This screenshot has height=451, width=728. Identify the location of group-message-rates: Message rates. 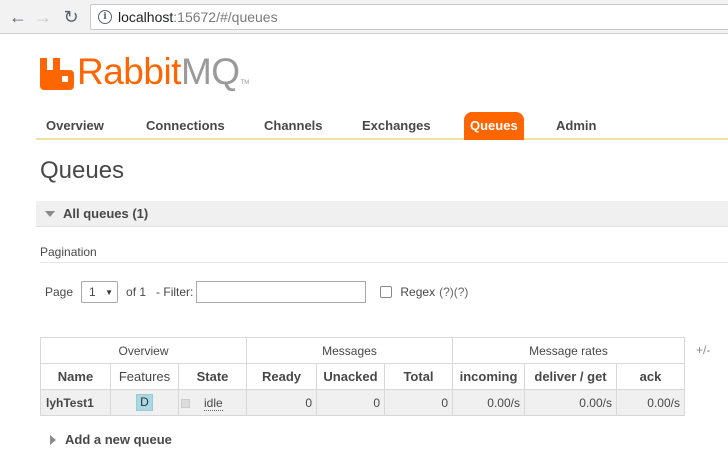
(568, 350).